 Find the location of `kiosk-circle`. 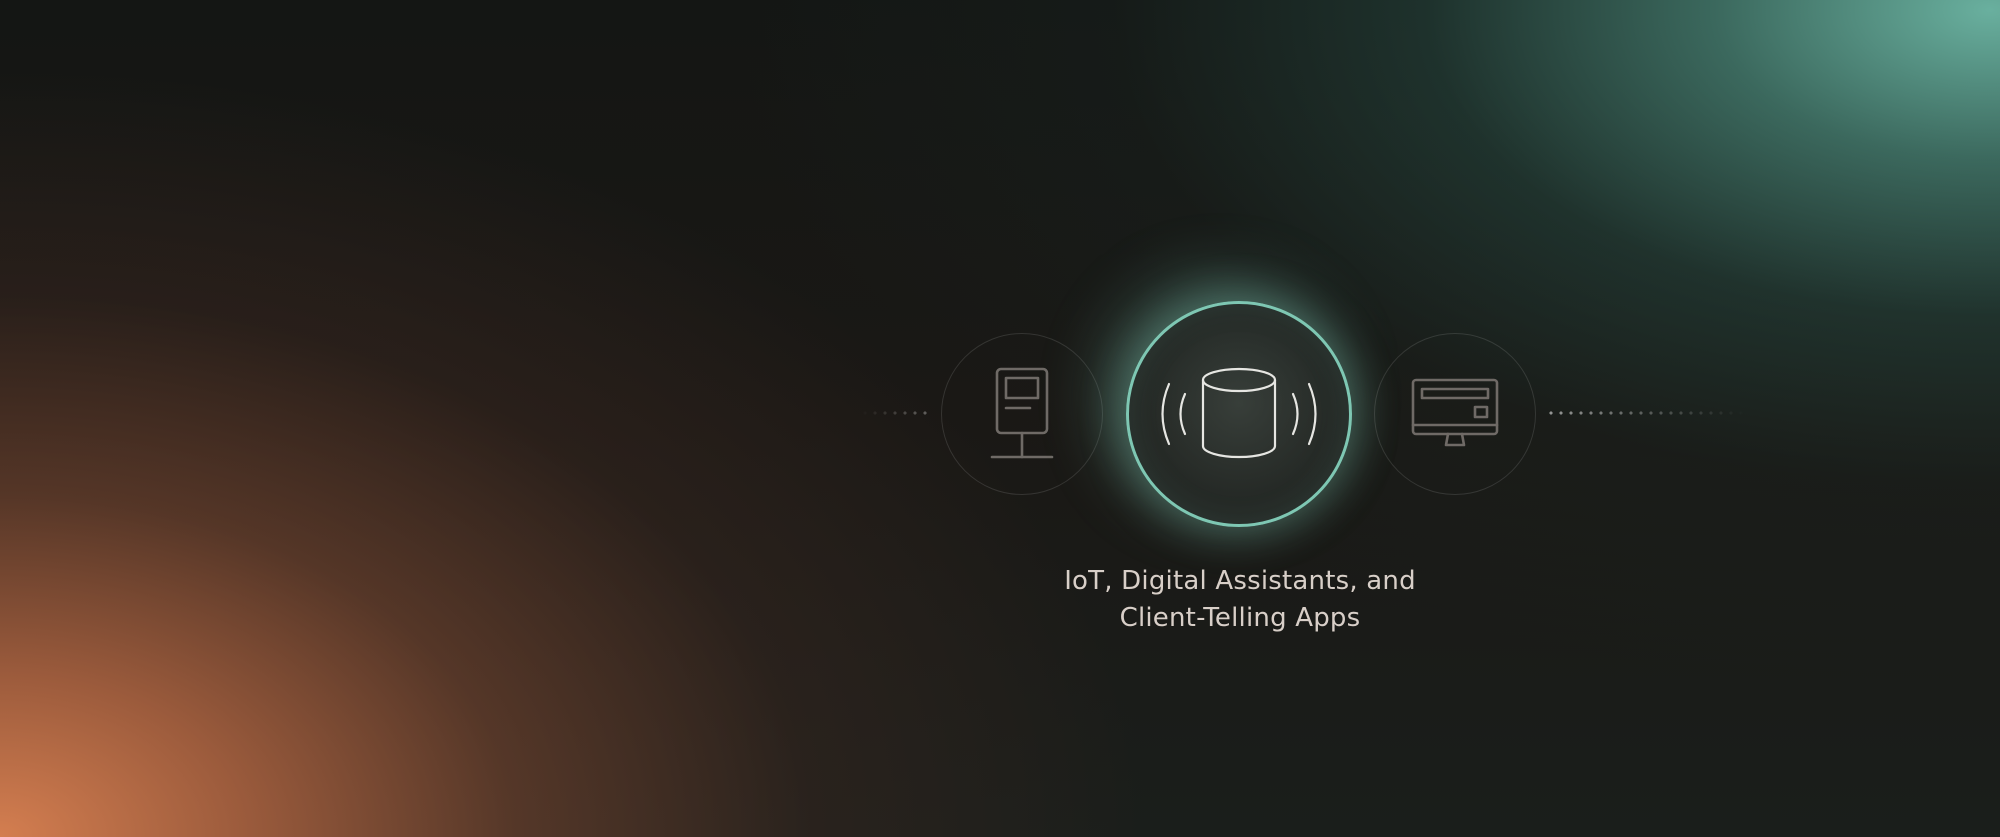

kiosk-circle is located at coordinates (1022, 414).